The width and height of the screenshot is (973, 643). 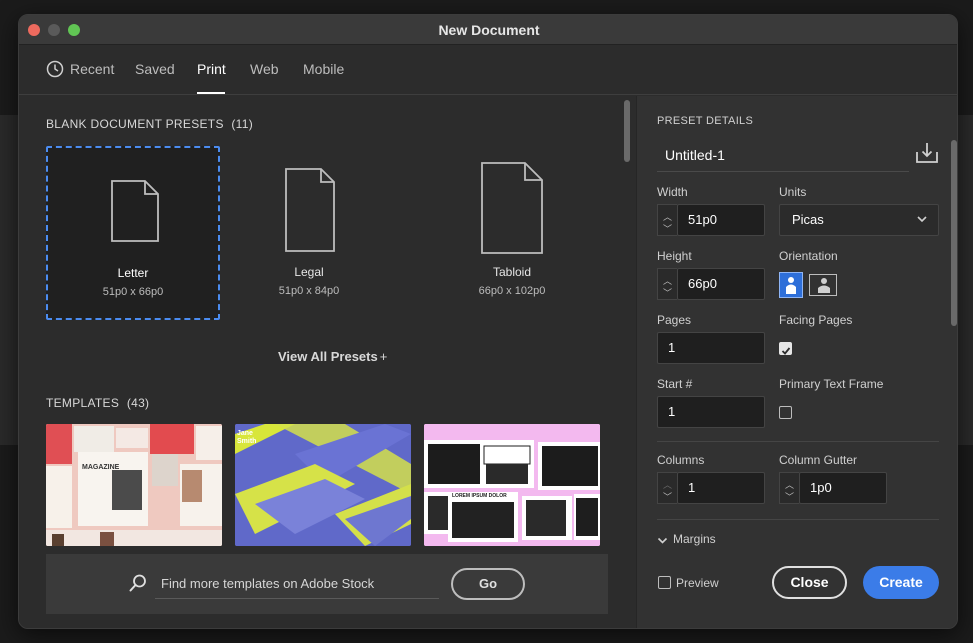 I want to click on preset-name: Tabloid, so click(x=512, y=272).